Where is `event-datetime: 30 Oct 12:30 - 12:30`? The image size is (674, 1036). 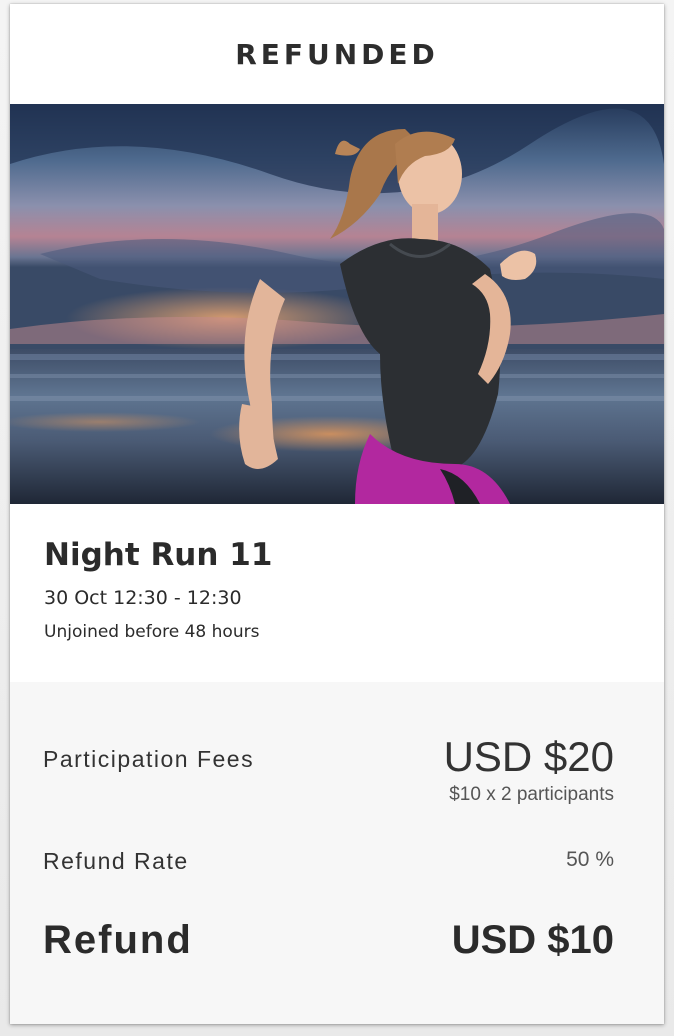
event-datetime: 30 Oct 12:30 - 12:30 is located at coordinates (143, 598).